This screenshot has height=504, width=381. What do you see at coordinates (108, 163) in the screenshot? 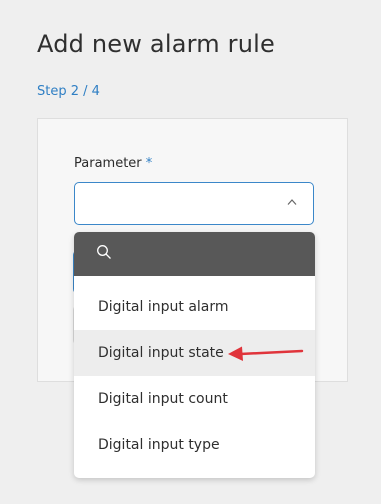
I see `parameter-label-text: Parameter` at bounding box center [108, 163].